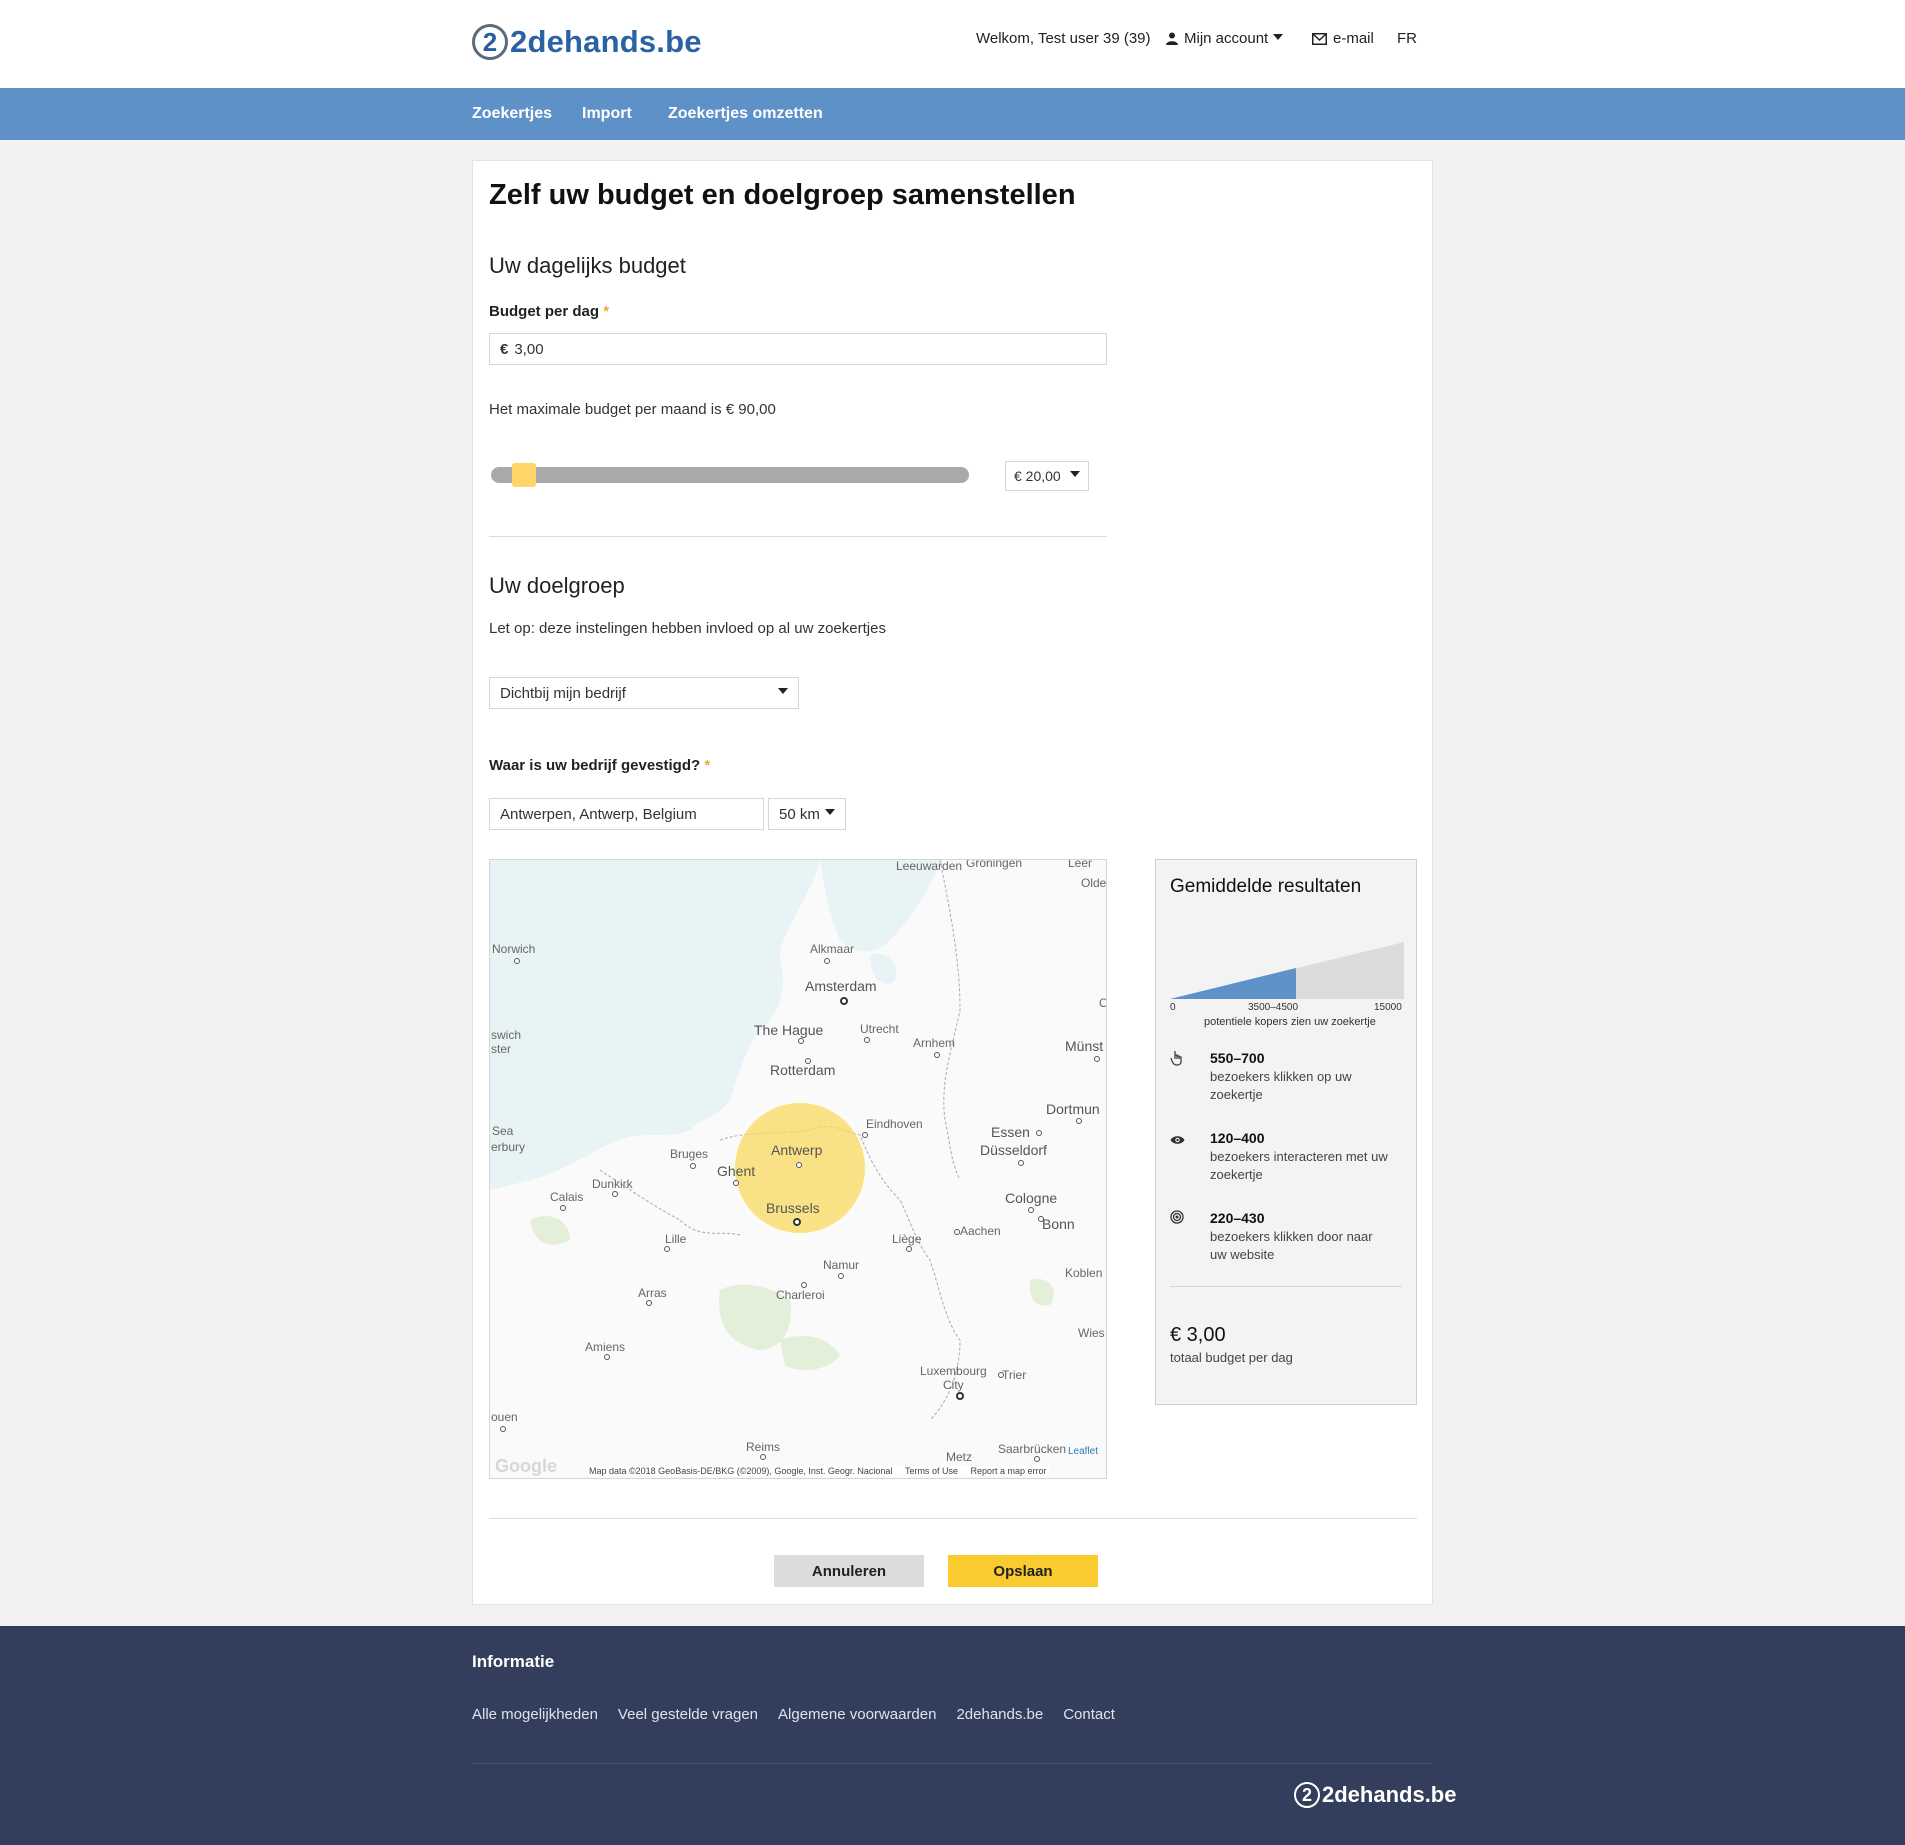 The width and height of the screenshot is (1905, 1845). I want to click on map-label: City, so click(953, 1385).